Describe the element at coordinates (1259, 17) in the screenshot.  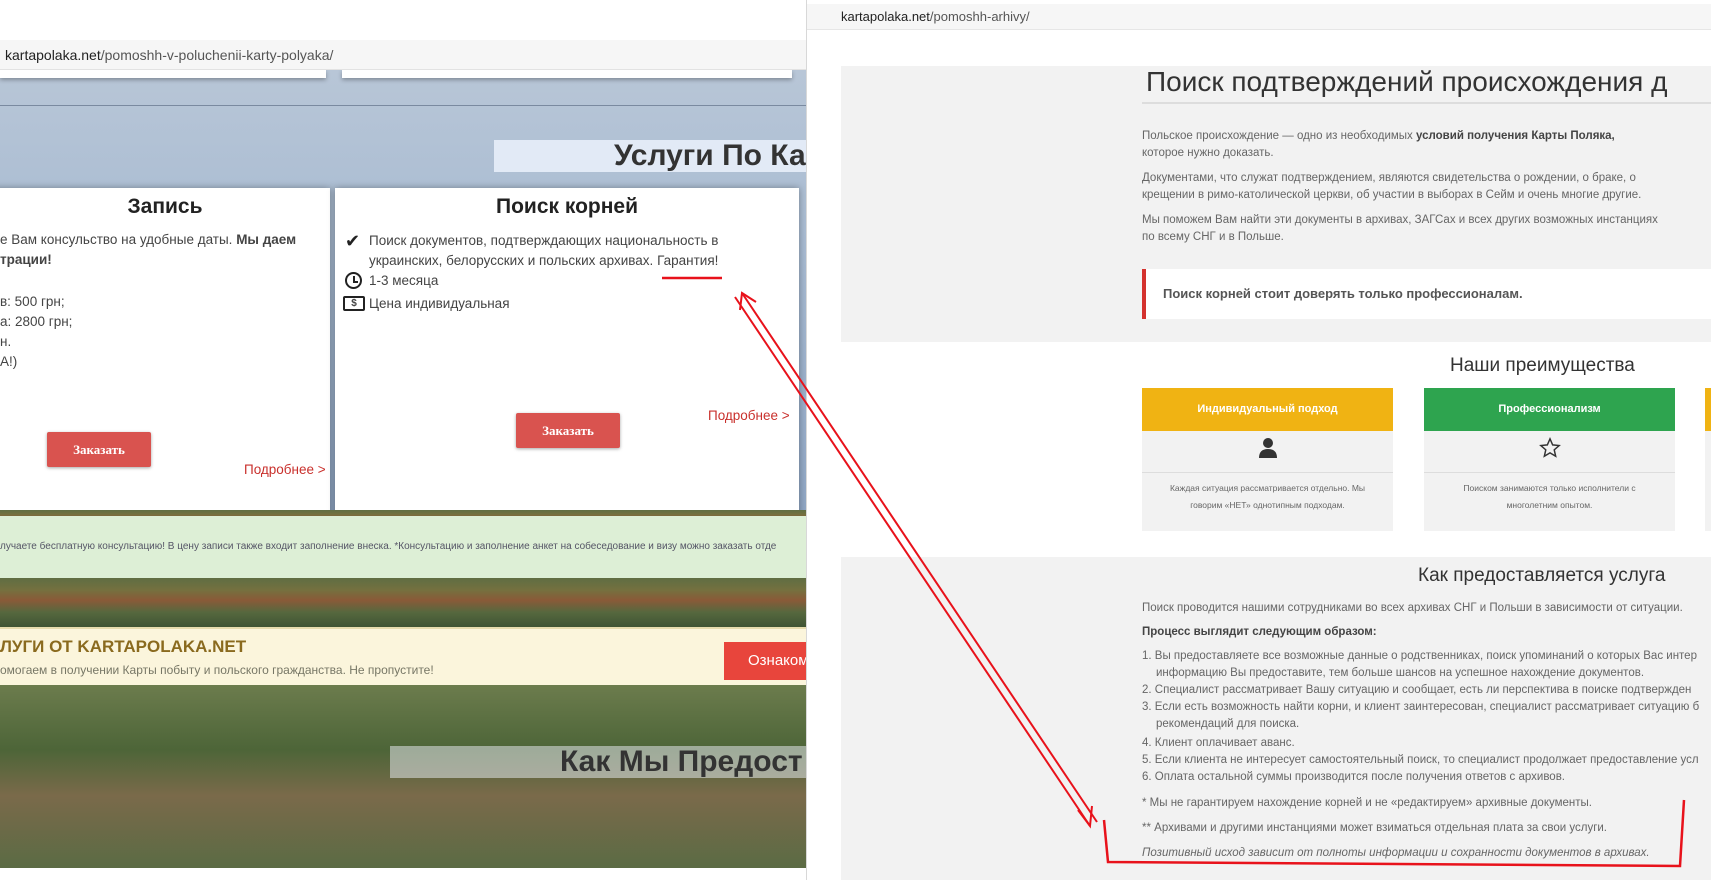
I see `address-bar: kartapolaka.net/pomoshh-arhivy/` at that location.